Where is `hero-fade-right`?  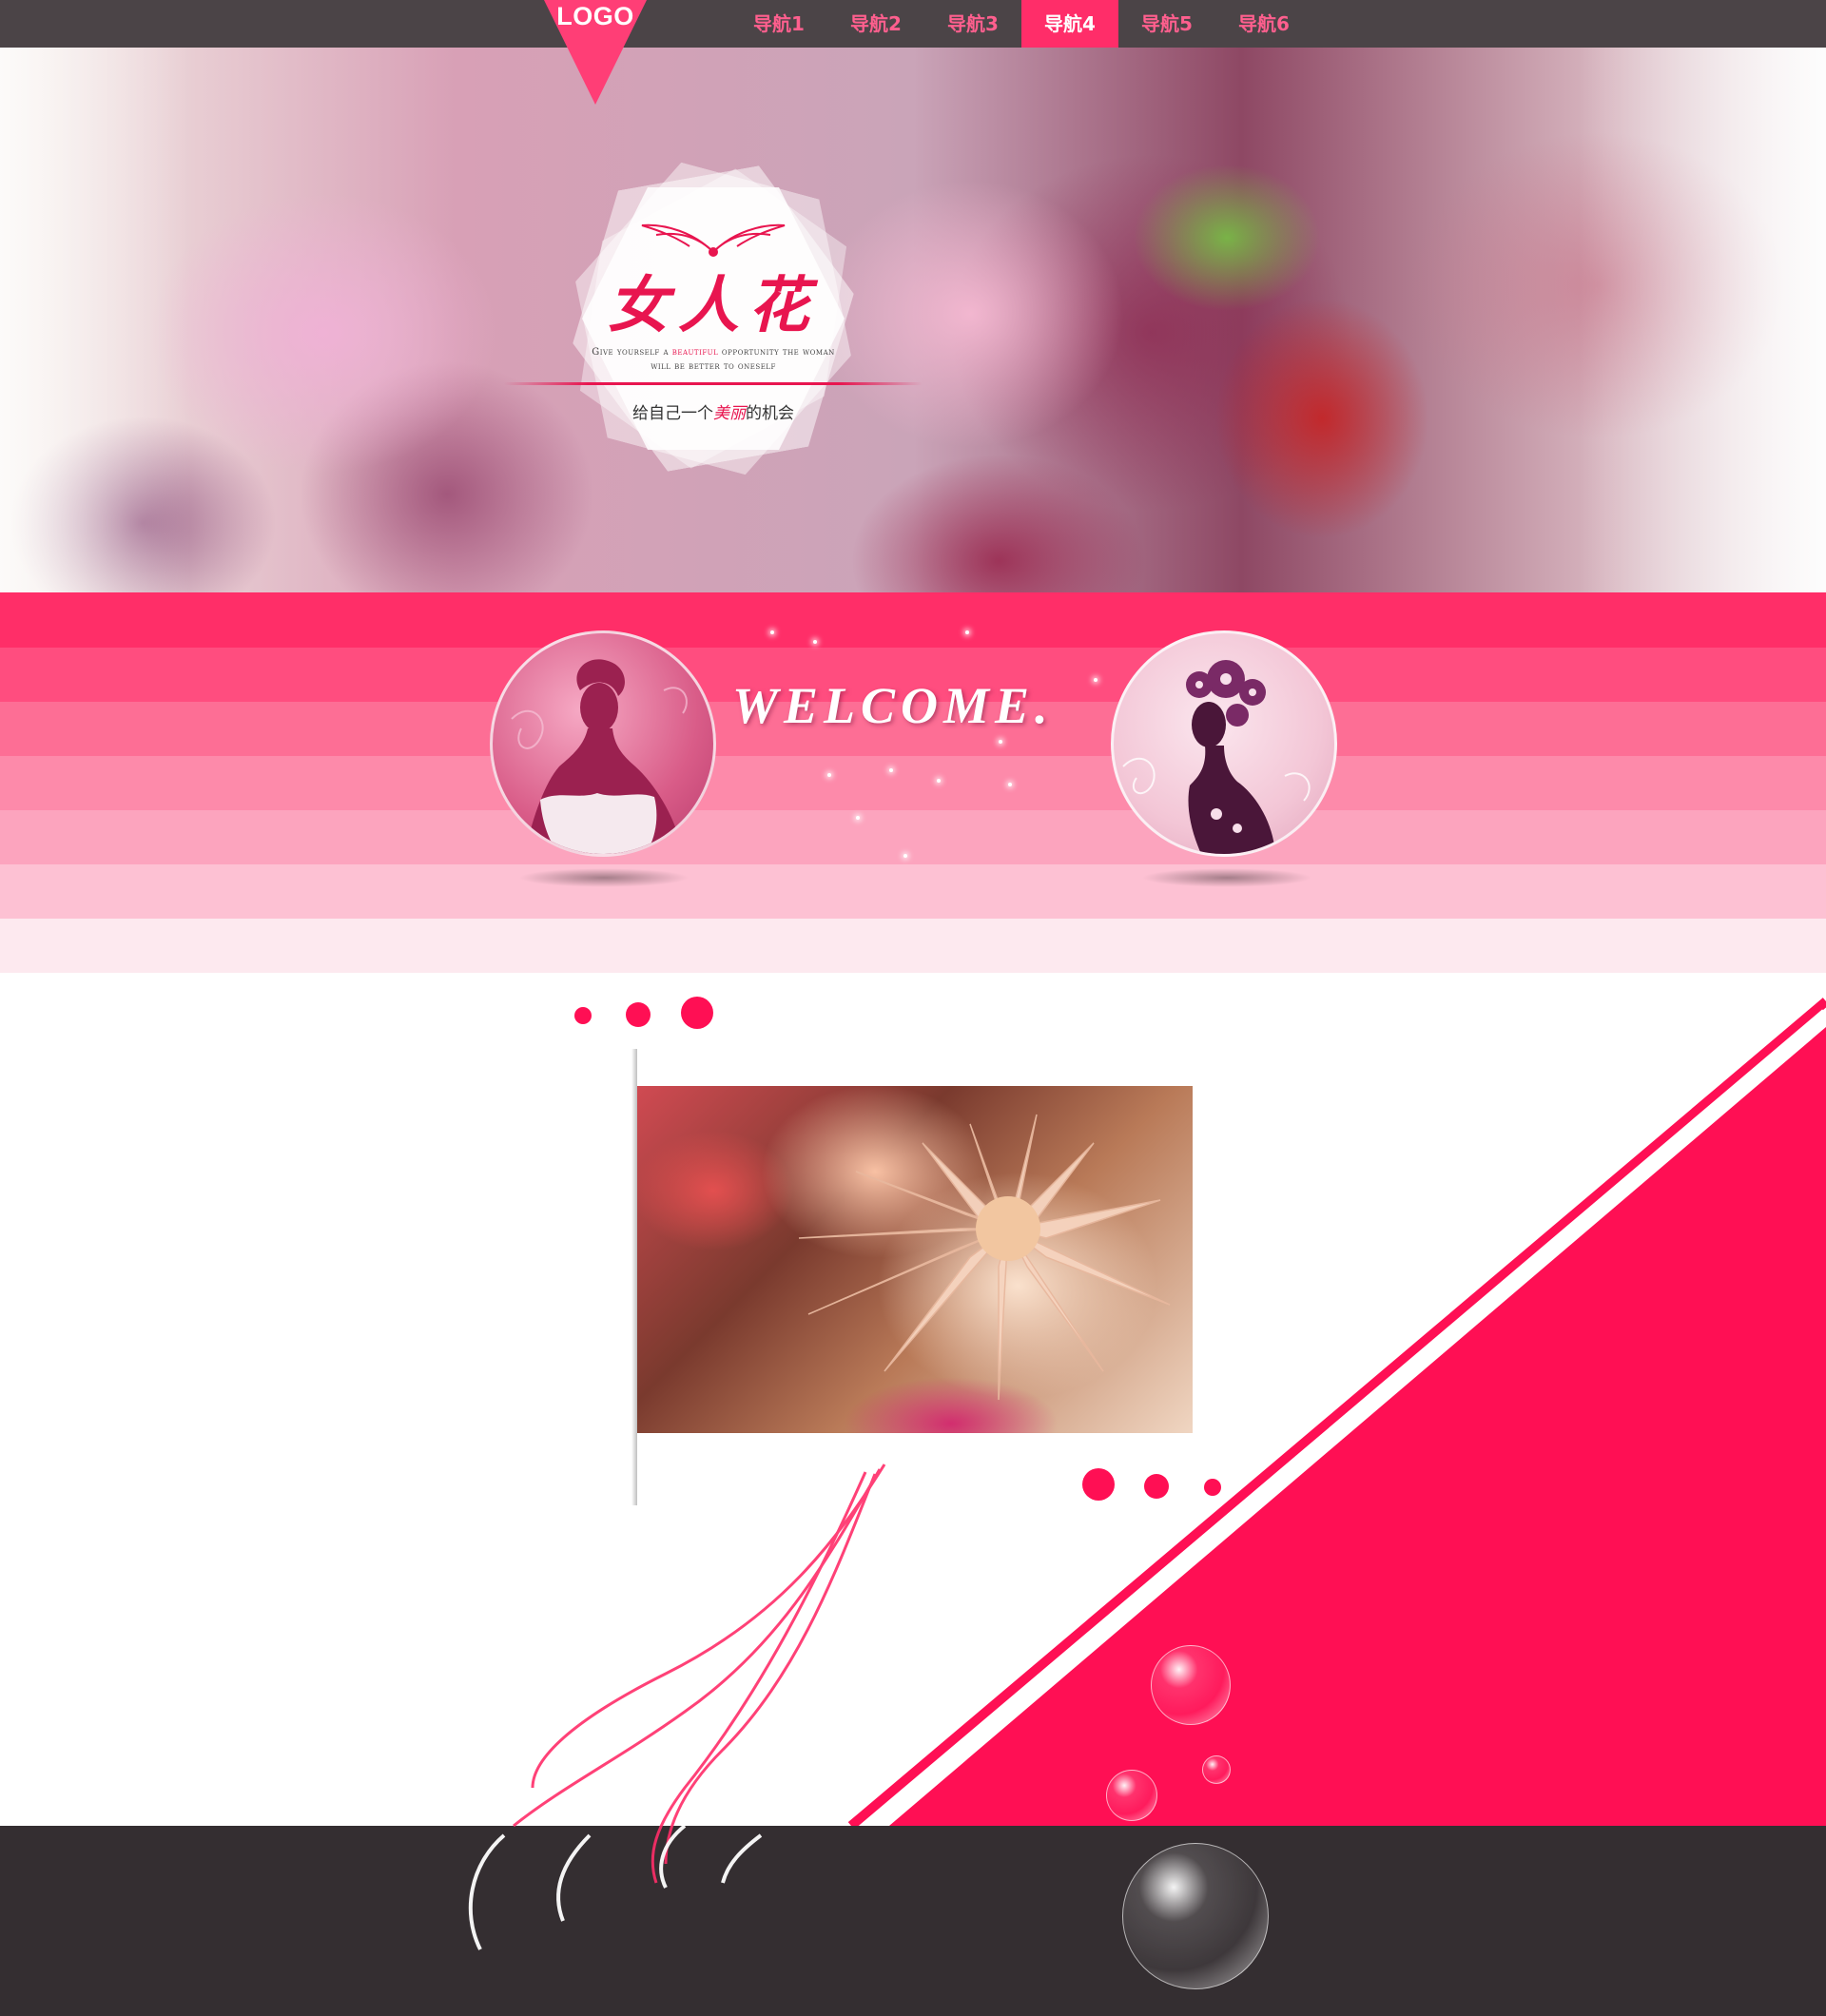
hero-fade-right is located at coordinates (1703, 320).